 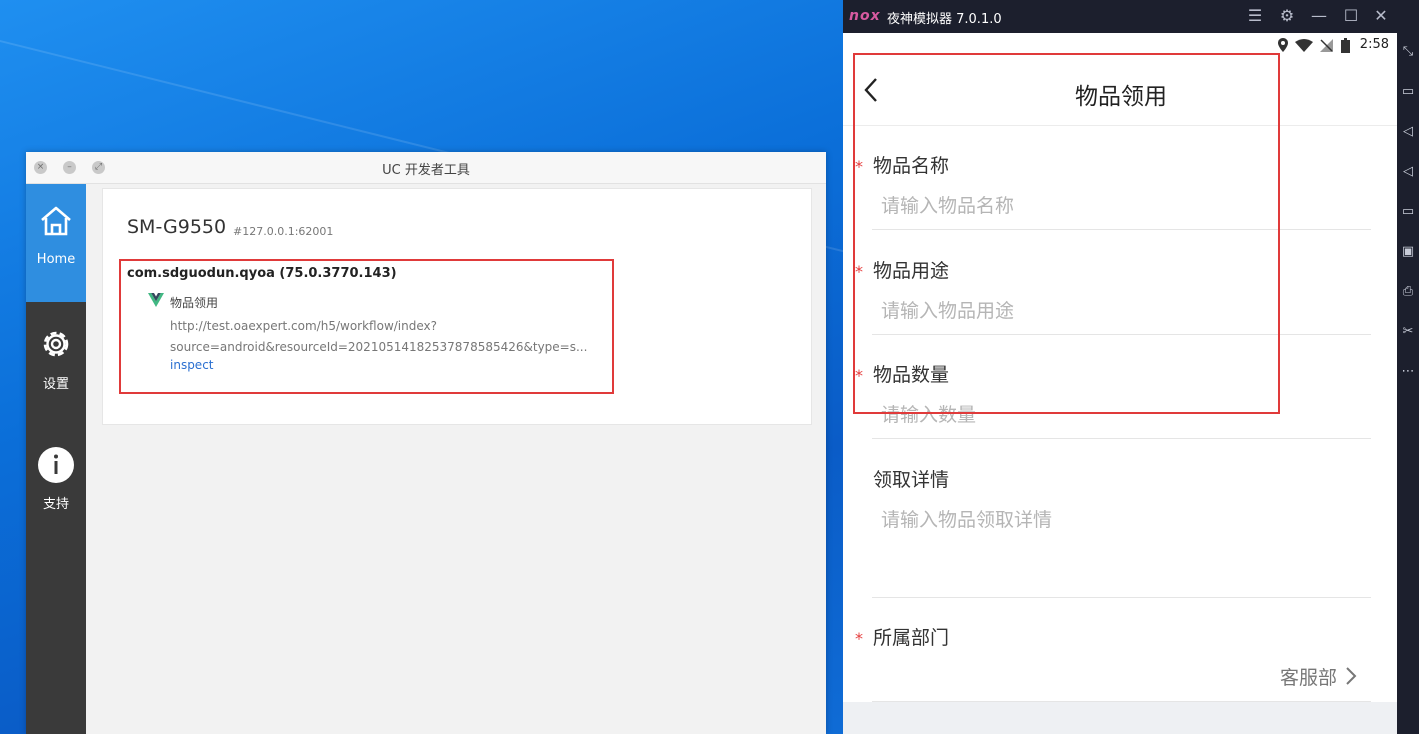 I want to click on scissors-icon: ✂, so click(x=1408, y=332).